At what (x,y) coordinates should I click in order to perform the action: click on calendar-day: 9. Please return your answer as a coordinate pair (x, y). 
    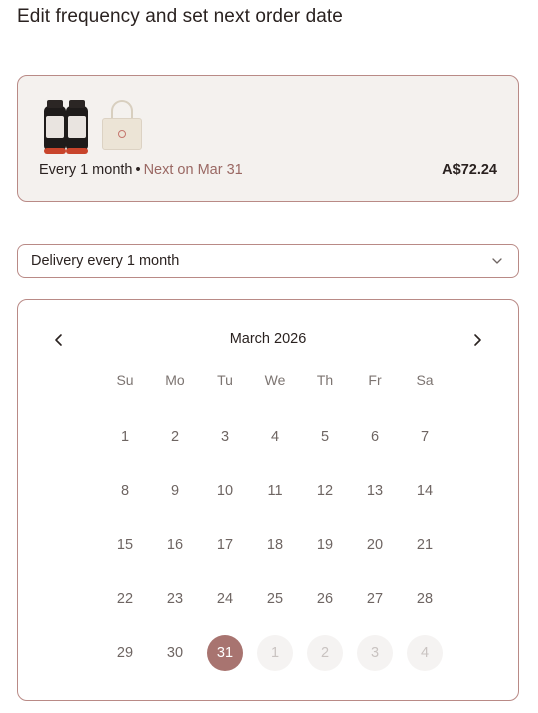
    Looking at the image, I should click on (175, 491).